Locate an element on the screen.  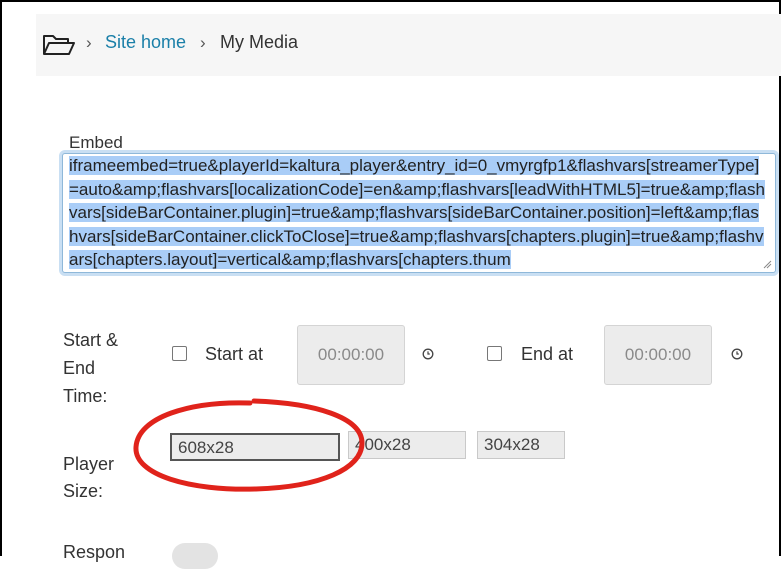
end-at-label: End at is located at coordinates (547, 354).